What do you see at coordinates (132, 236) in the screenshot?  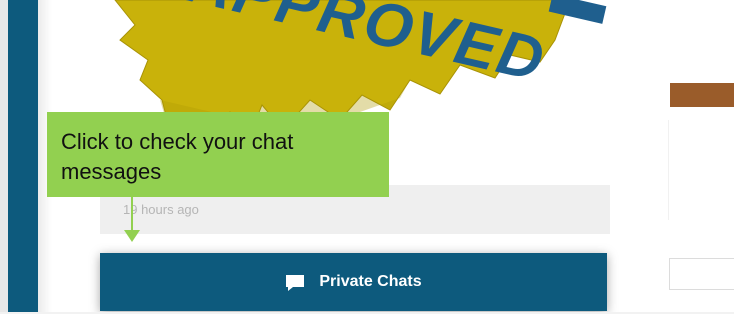 I see `tooltip-arrow-icon` at bounding box center [132, 236].